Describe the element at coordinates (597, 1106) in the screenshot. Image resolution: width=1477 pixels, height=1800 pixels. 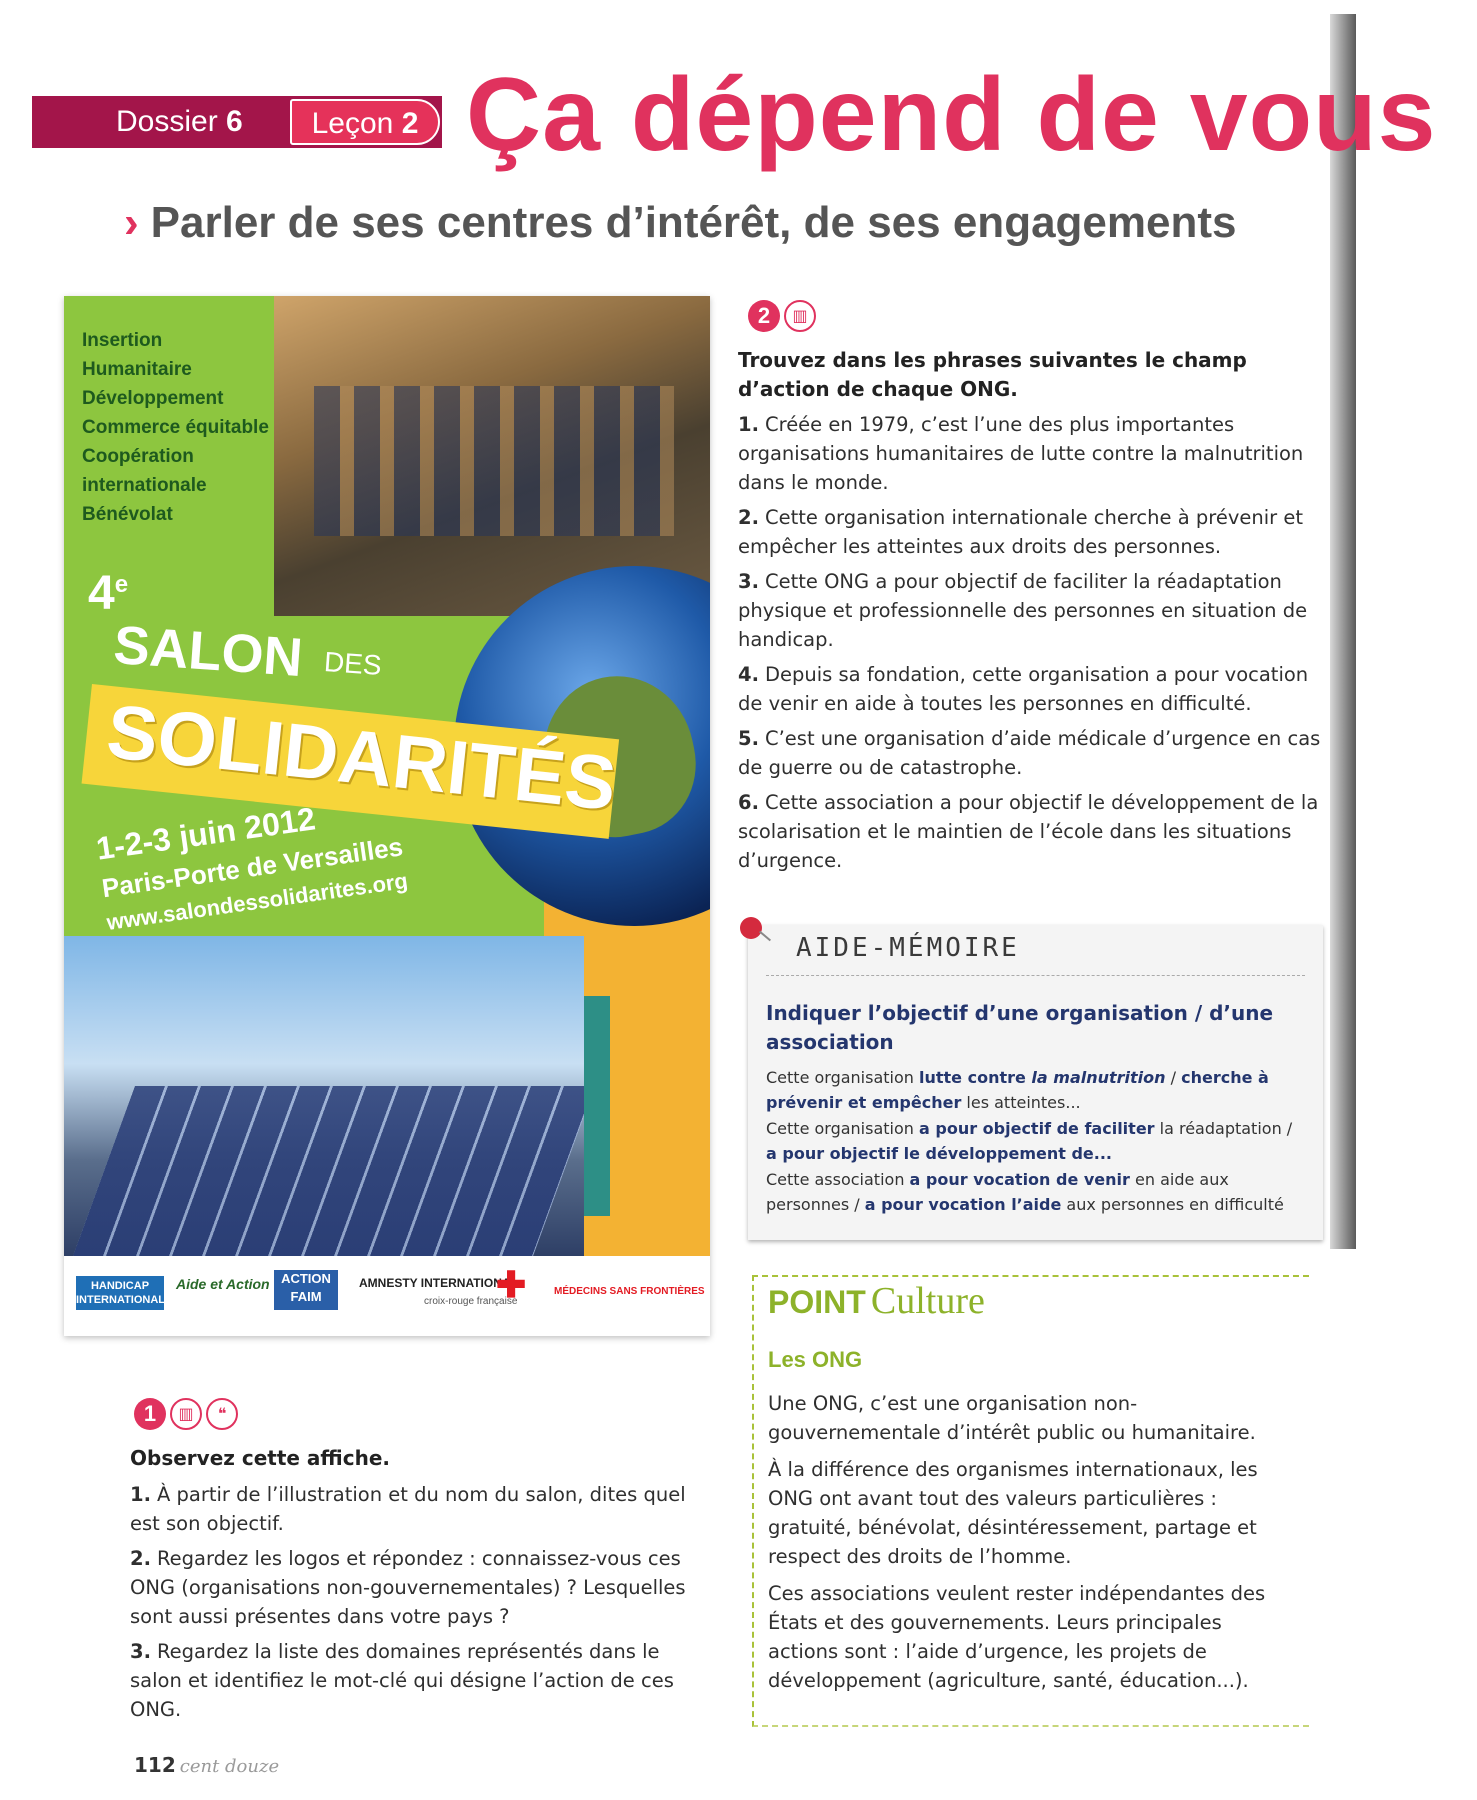
I see `water-pump-image` at that location.